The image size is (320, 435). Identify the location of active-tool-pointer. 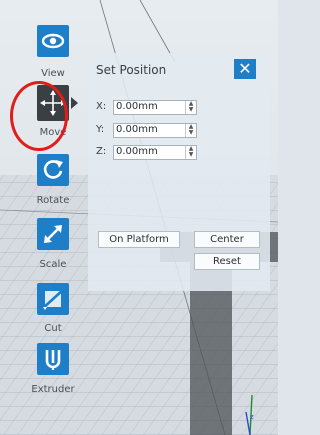
(74, 103).